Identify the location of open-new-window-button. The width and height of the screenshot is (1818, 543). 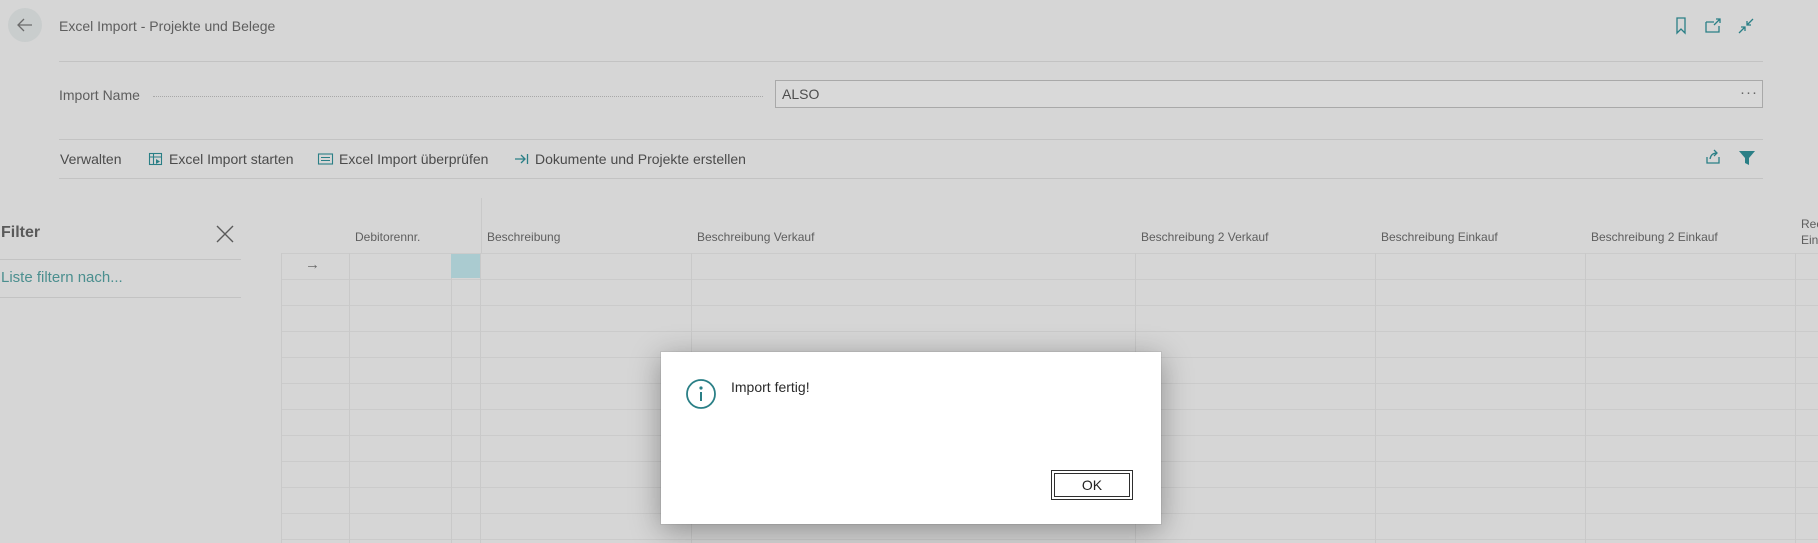
(1714, 27).